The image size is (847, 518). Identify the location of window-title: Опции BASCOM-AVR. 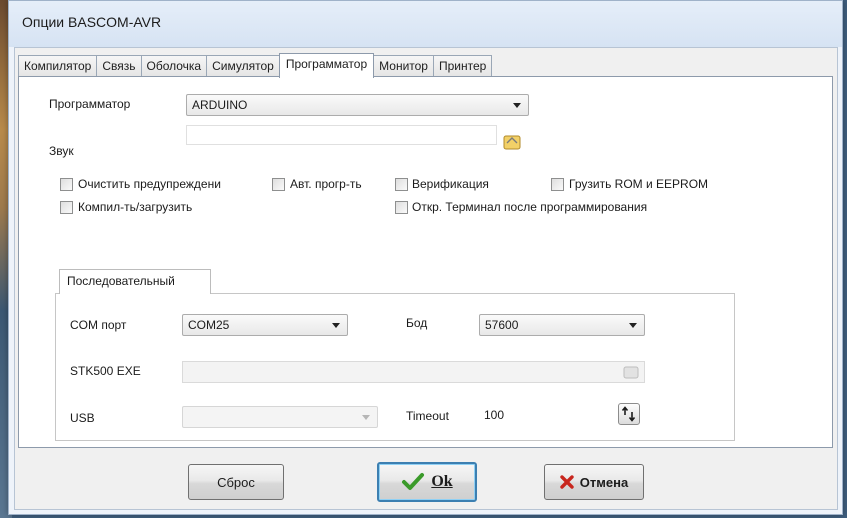
(92, 22).